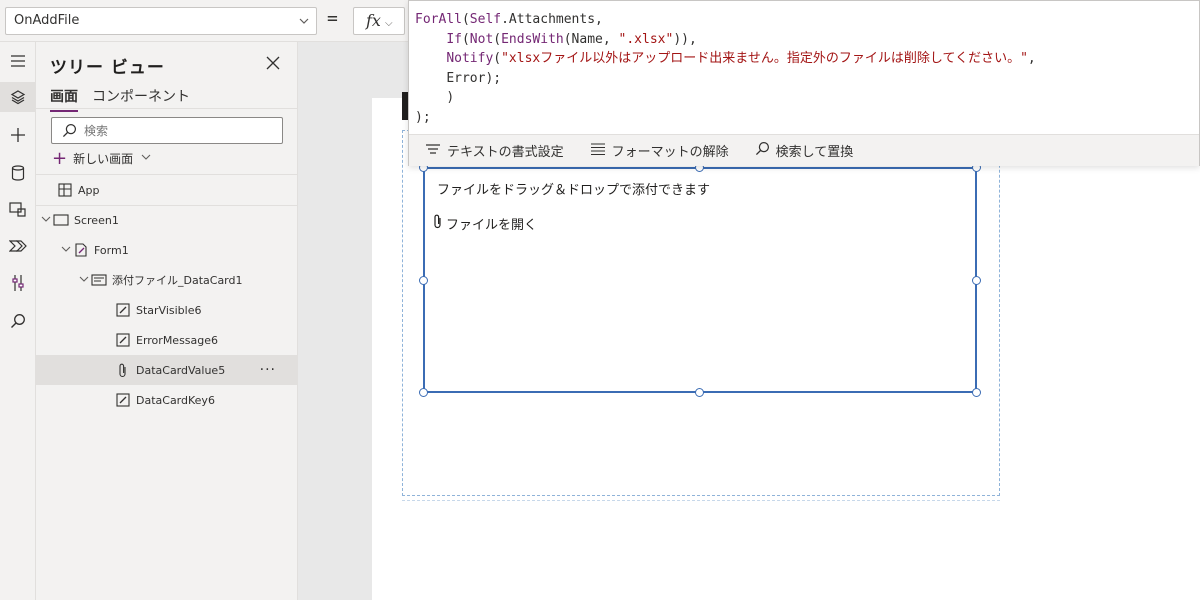 The width and height of the screenshot is (1200, 600). I want to click on property-dropdown: OnAddFile, so click(161, 21).